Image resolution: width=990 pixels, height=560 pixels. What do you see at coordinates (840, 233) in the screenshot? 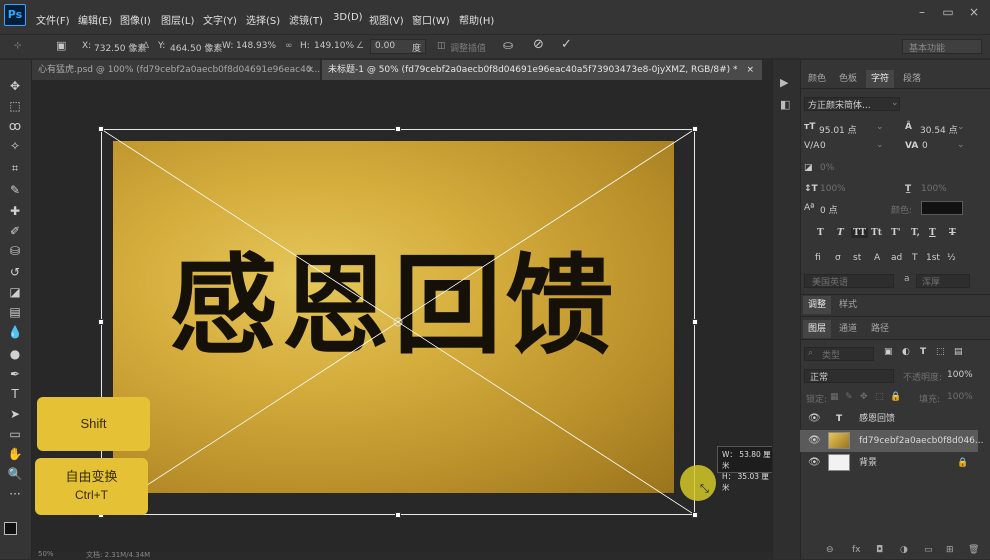
I see `faux-italic-button: T` at bounding box center [840, 233].